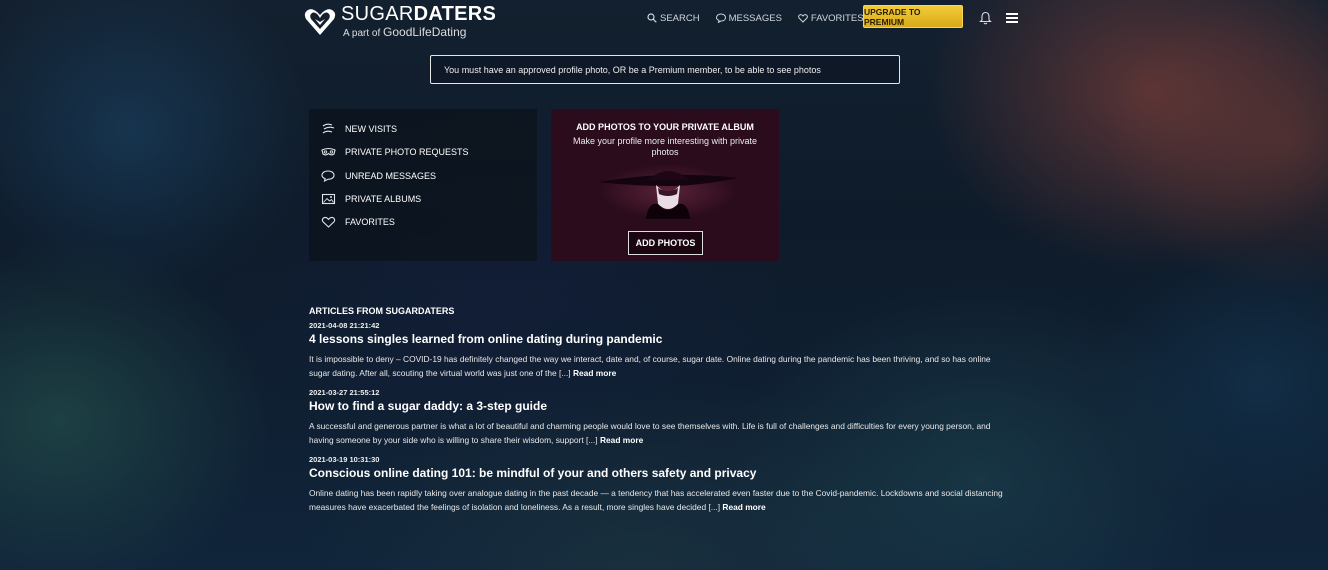 This screenshot has width=1328, height=570. What do you see at coordinates (377, 14) in the screenshot?
I see `logo-name-light: SUGAR` at bounding box center [377, 14].